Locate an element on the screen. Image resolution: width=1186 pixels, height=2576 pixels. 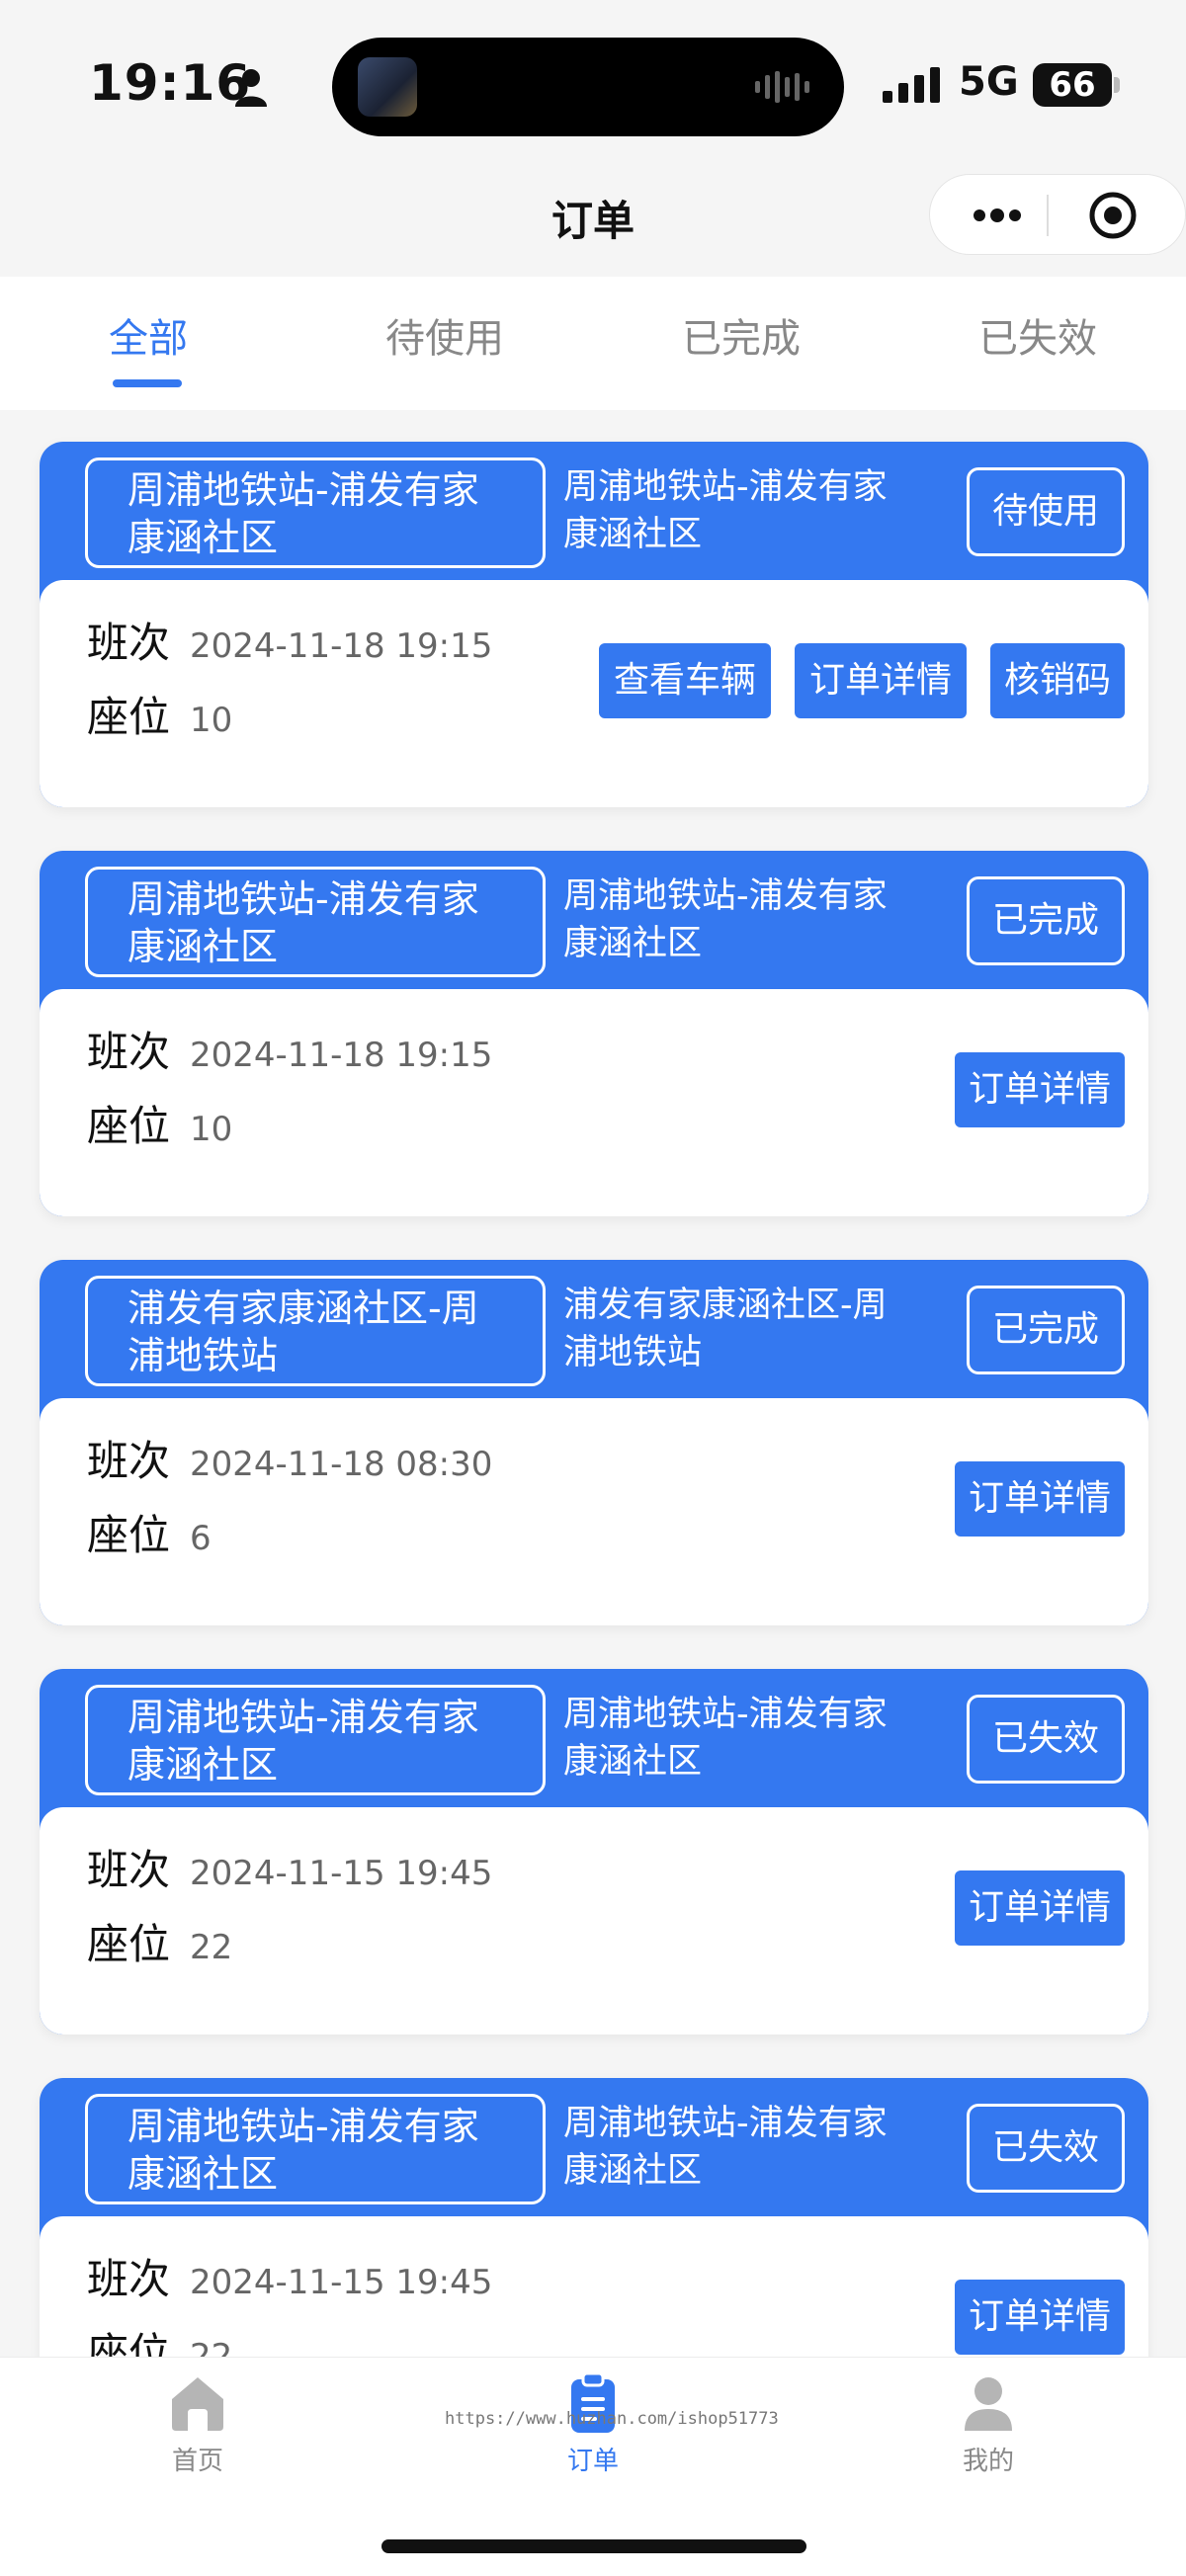
route-name-box: 浦发有家康涵社区-周 浦地铁站 is located at coordinates (315, 1331).